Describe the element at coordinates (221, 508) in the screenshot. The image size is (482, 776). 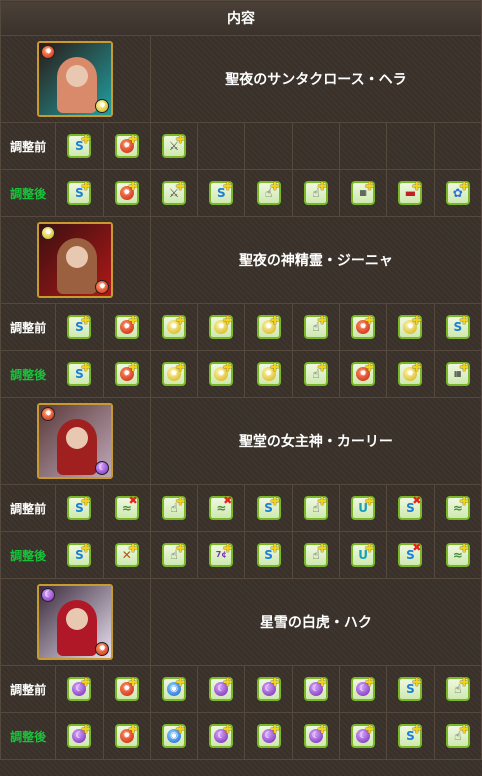
I see `awakening-cell: ≈ ✖` at that location.